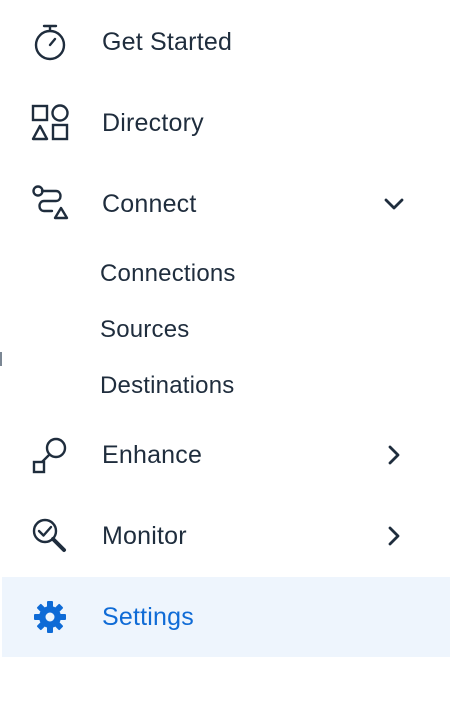  I want to click on sidebar-item-settings: Settings, so click(226, 617).